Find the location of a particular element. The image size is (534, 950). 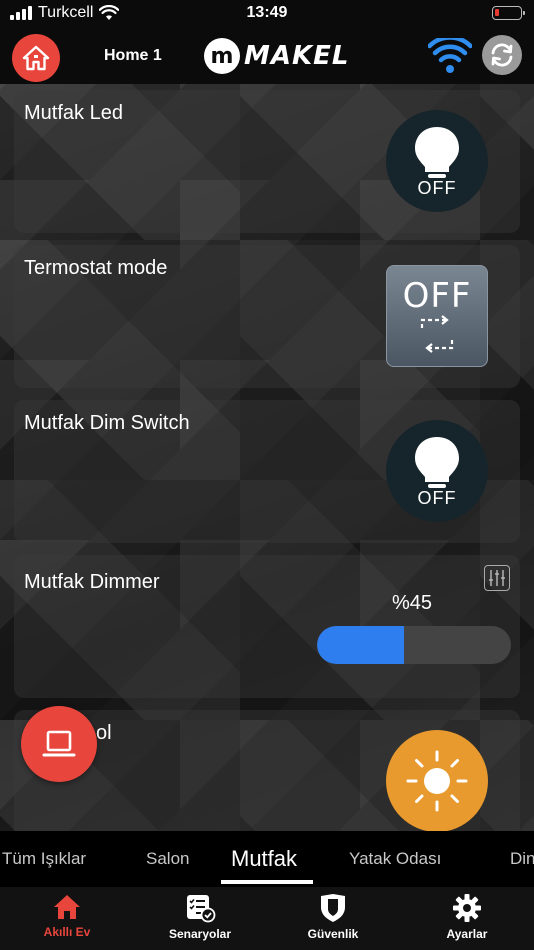

device-title: Mutfak Dimmer is located at coordinates (92, 582).